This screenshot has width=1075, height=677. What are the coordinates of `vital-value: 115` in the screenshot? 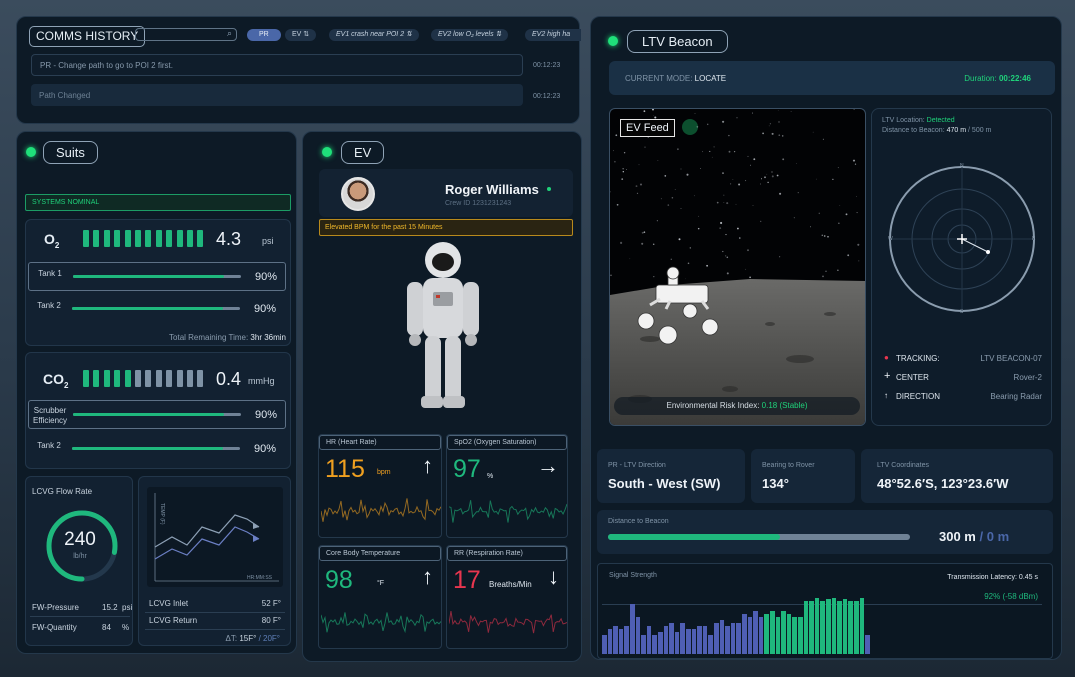 It's located at (345, 469).